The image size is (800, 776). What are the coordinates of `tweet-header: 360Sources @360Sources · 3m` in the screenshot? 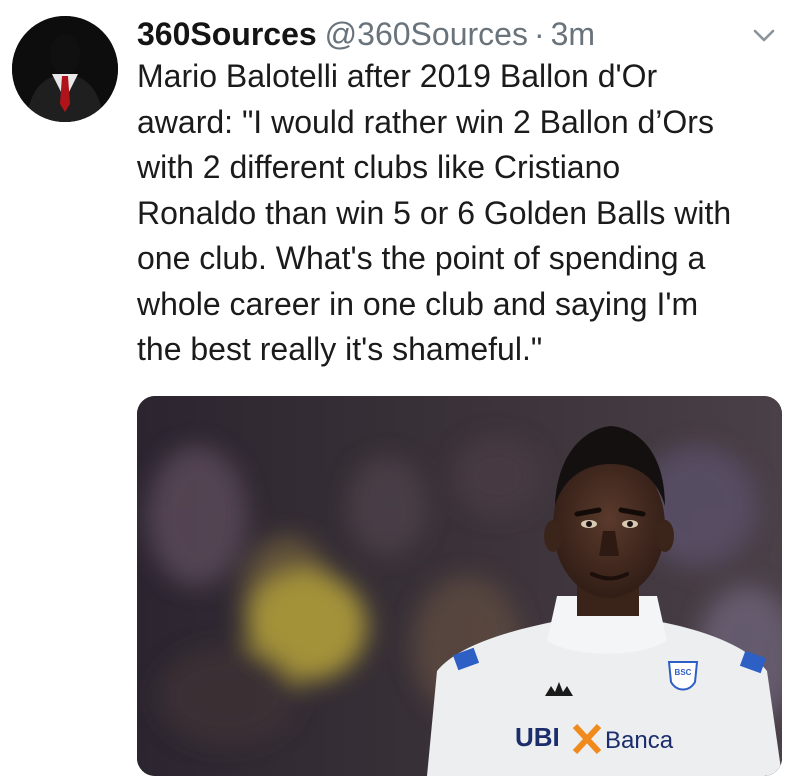 It's located at (448, 34).